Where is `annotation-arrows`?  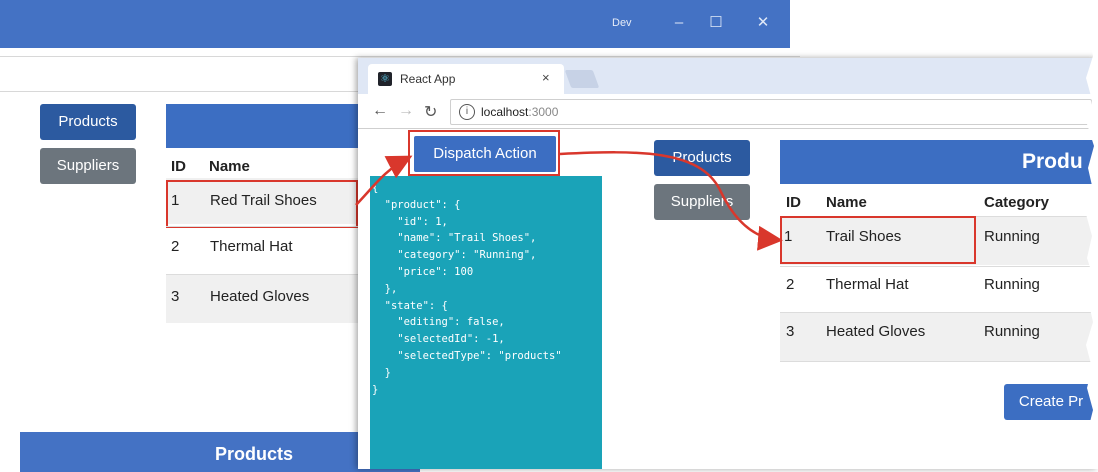 annotation-arrows is located at coordinates (569, 201).